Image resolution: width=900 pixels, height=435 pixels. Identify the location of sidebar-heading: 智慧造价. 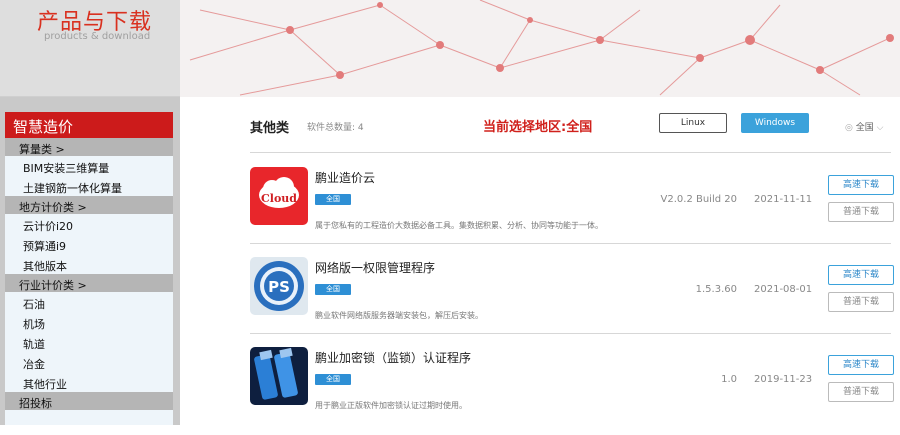
(89, 125).